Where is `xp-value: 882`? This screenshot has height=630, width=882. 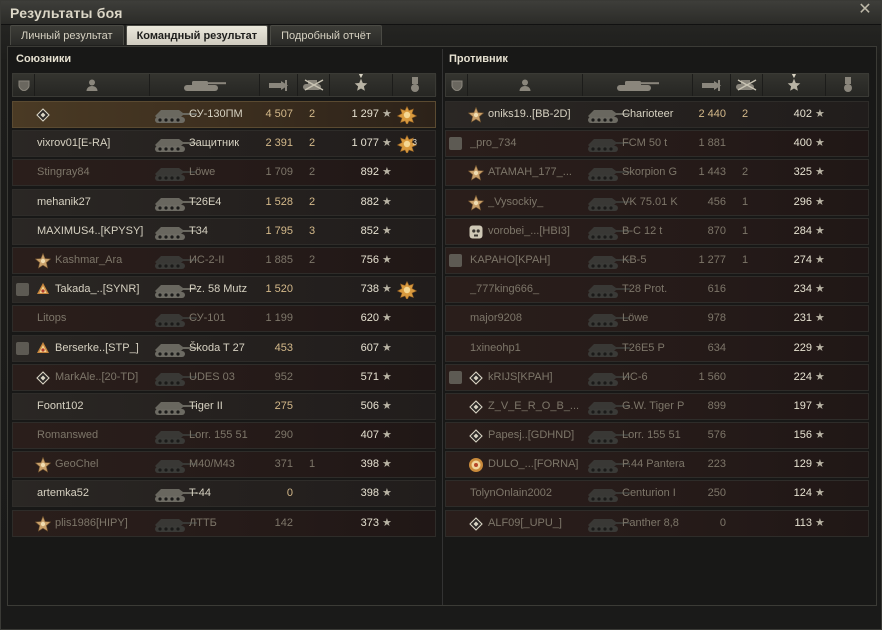 xp-value: 882 is located at coordinates (369, 201).